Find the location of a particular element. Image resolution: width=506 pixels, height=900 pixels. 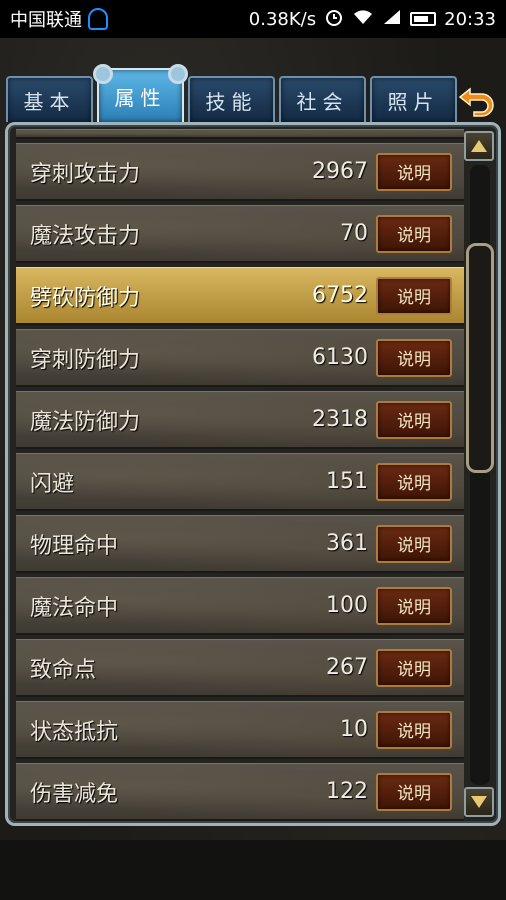

scroll-down-button is located at coordinates (479, 802).